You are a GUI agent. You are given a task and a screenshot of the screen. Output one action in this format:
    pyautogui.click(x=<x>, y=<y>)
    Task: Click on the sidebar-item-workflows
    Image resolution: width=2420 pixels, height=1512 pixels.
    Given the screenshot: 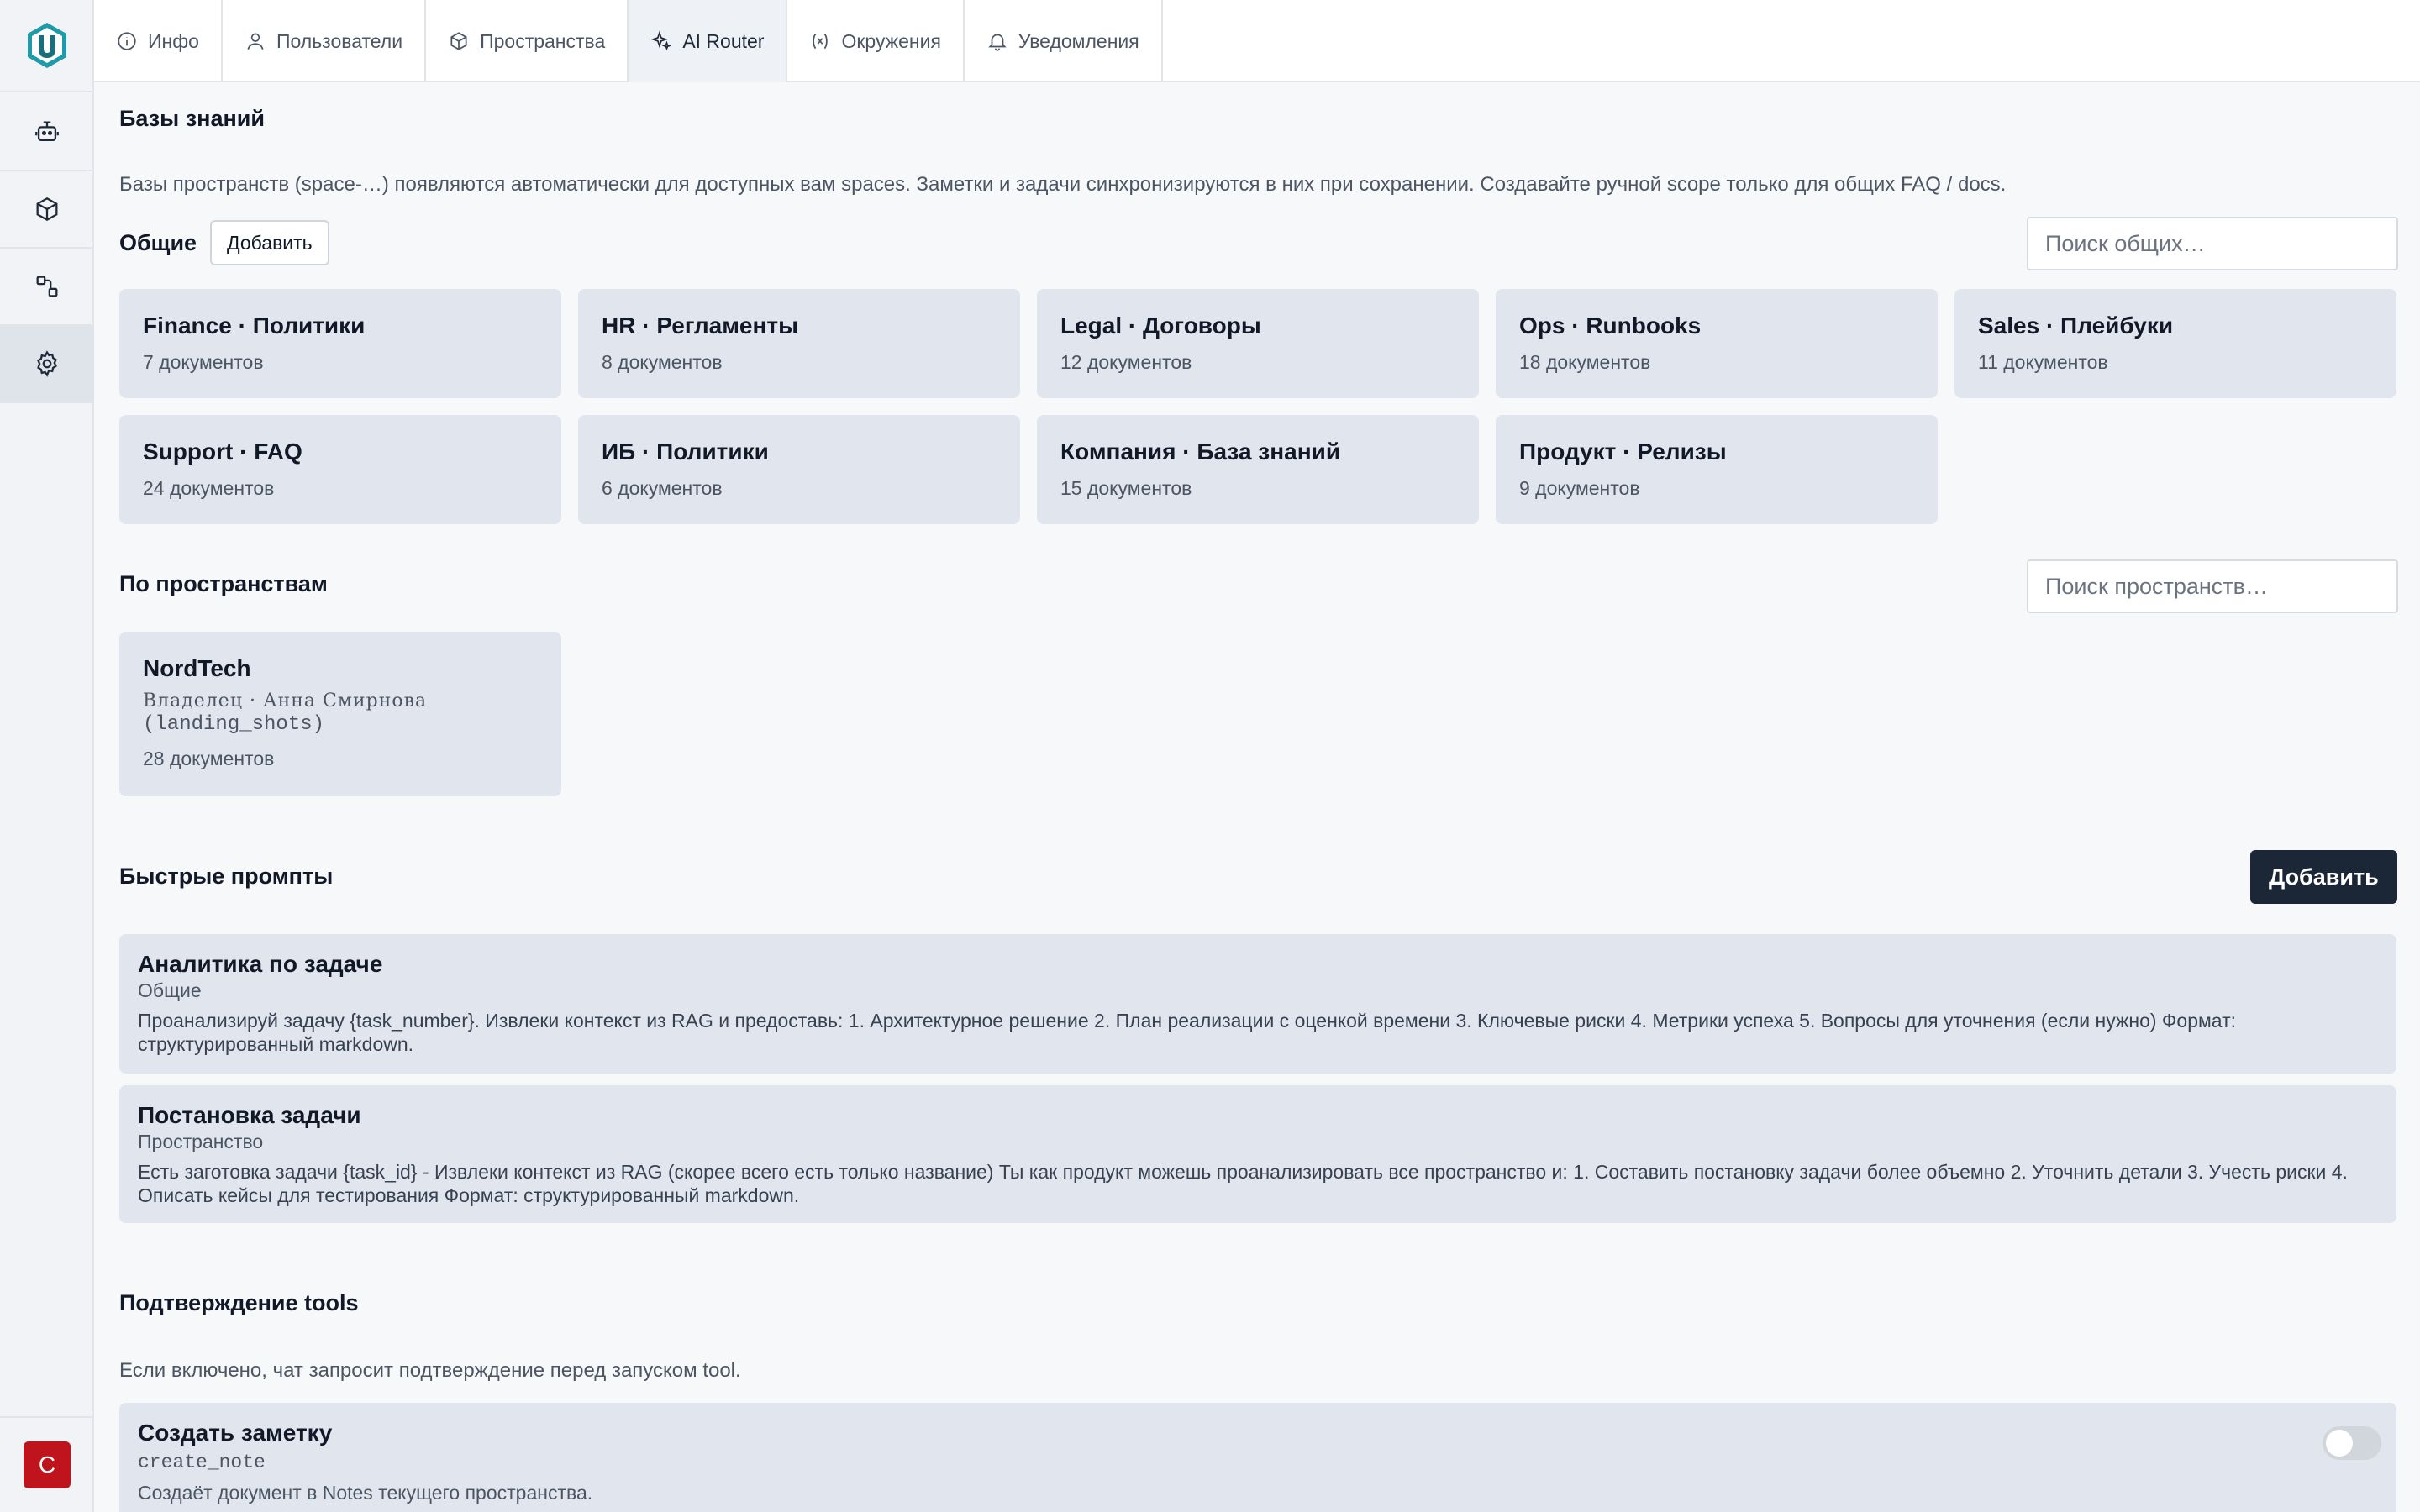 What is the action you would take?
    pyautogui.click(x=47, y=287)
    